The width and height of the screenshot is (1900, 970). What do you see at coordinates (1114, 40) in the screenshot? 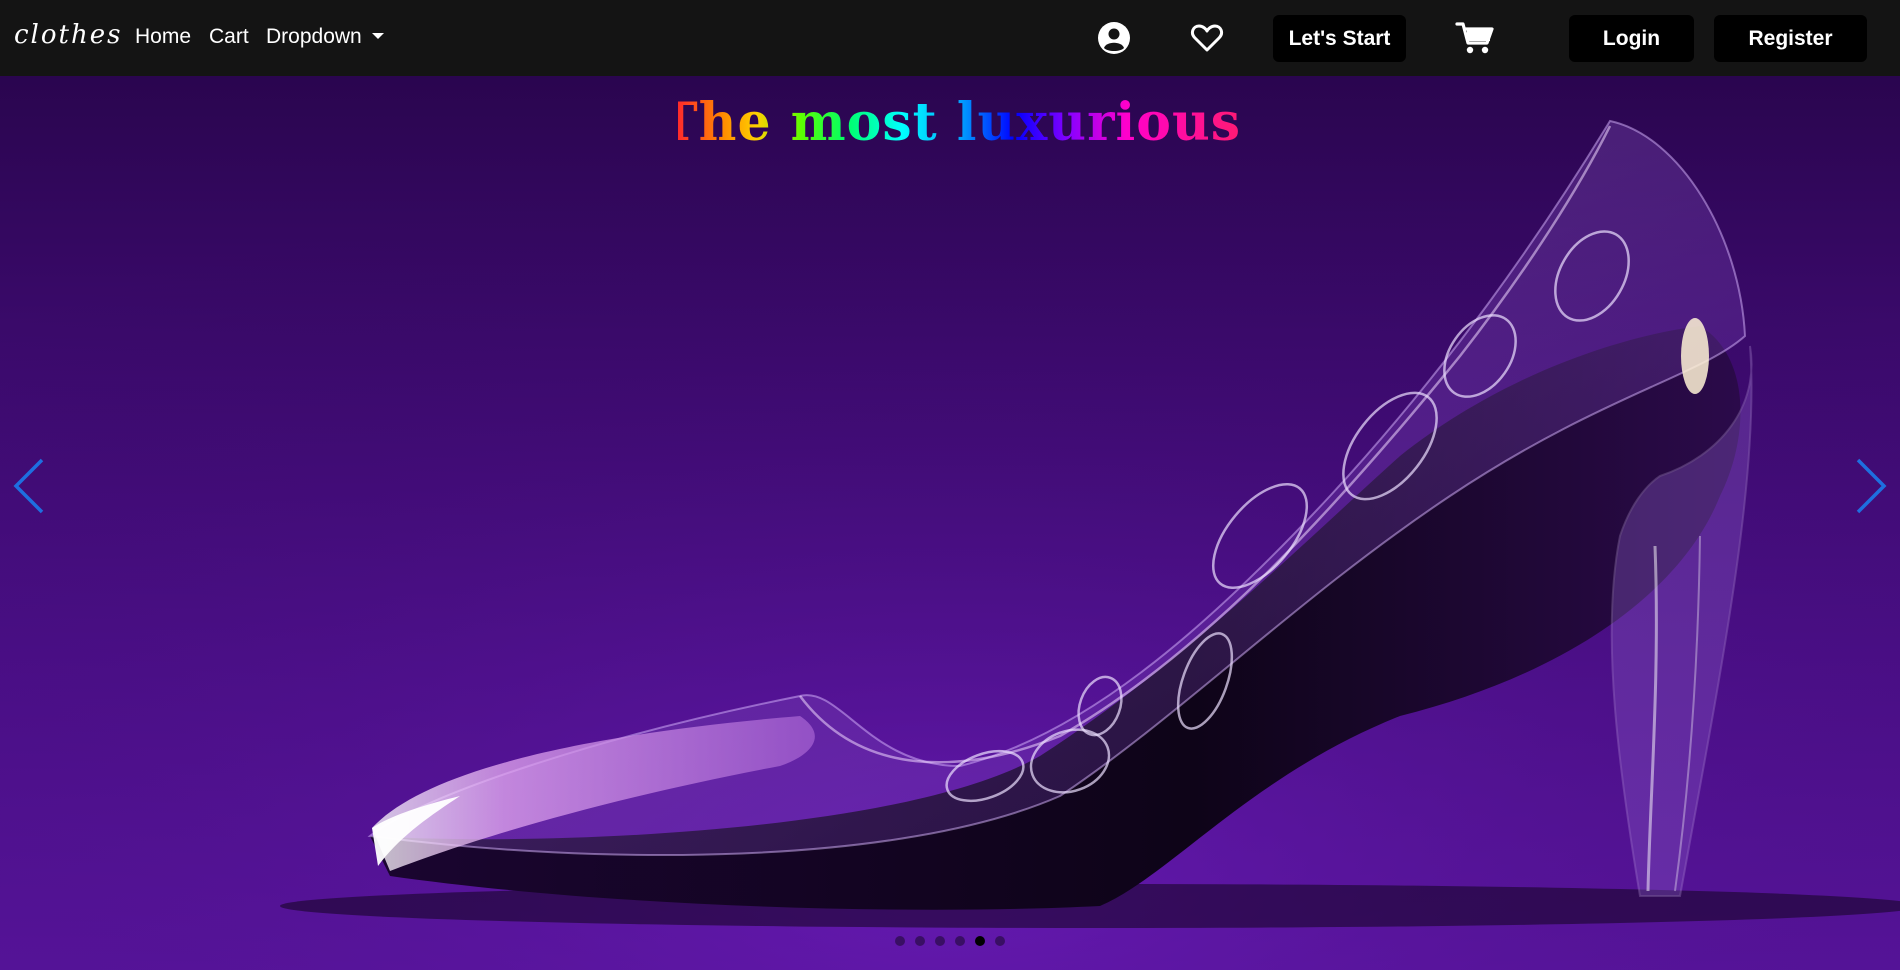
I see `user-circle-icon` at bounding box center [1114, 40].